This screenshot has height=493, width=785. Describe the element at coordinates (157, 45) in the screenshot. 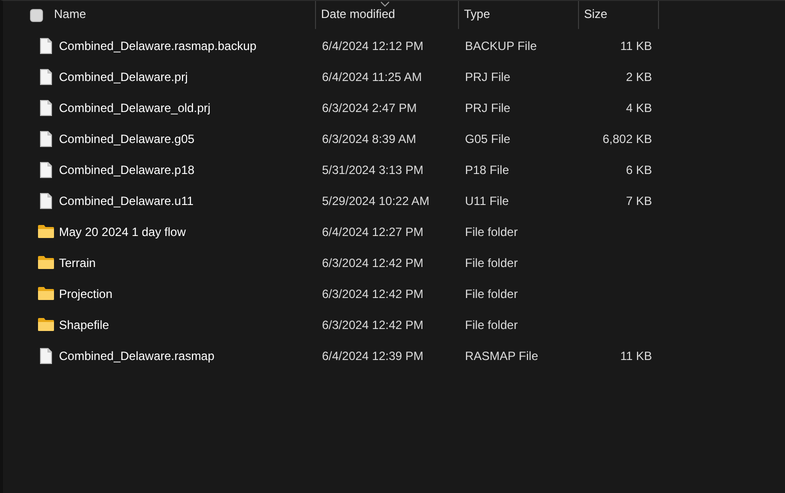

I see `file-name: Combined_Delaware.rasmap.backup` at that location.